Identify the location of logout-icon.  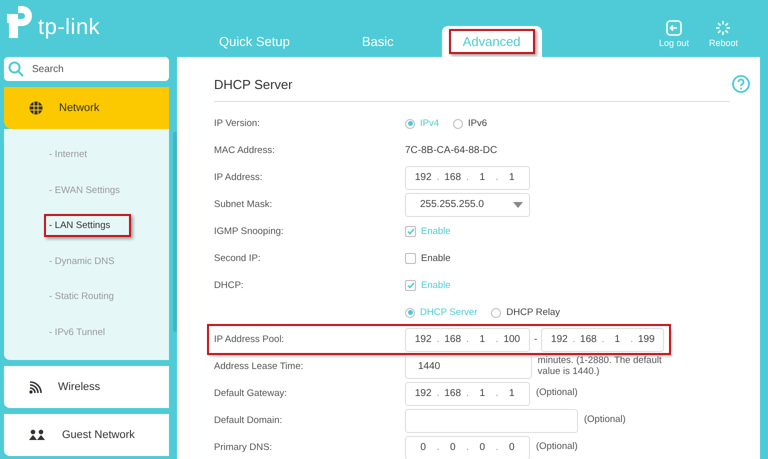
(674, 28).